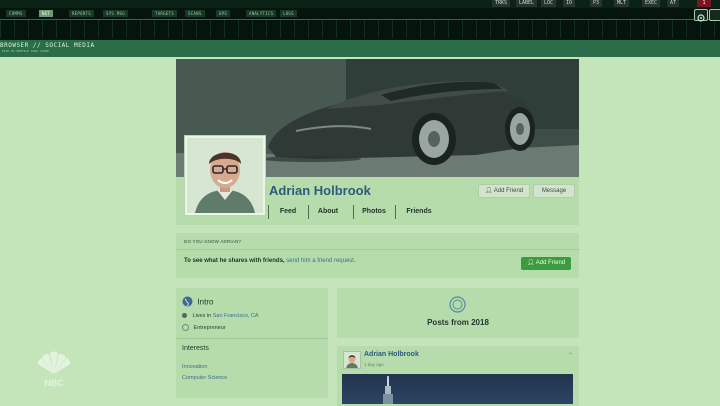  What do you see at coordinates (569, 3) in the screenshot?
I see `hud-right-tab-io: IO` at bounding box center [569, 3].